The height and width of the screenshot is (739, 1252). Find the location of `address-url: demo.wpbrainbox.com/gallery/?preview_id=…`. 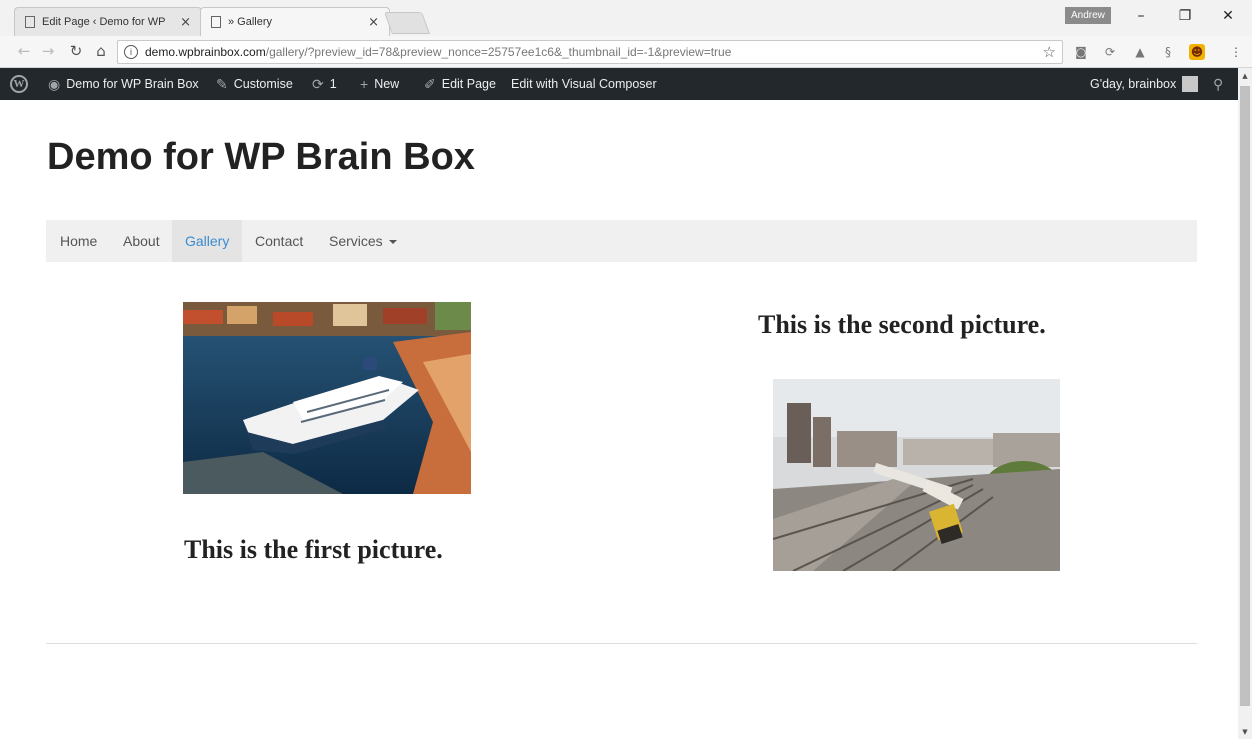

address-url: demo.wpbrainbox.com/gallery/?preview_id=… is located at coordinates (438, 52).